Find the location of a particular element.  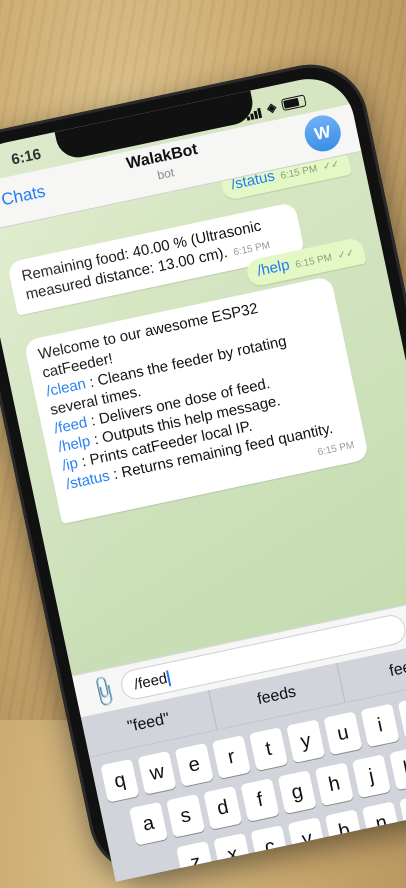

battery-icon is located at coordinates (293, 102).